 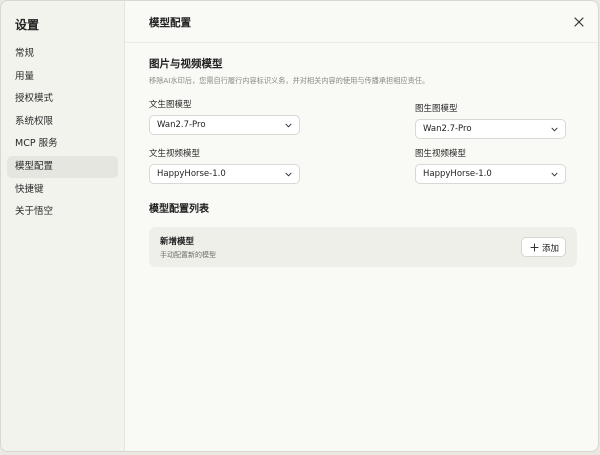 I want to click on add-model-button: 添加, so click(x=543, y=247).